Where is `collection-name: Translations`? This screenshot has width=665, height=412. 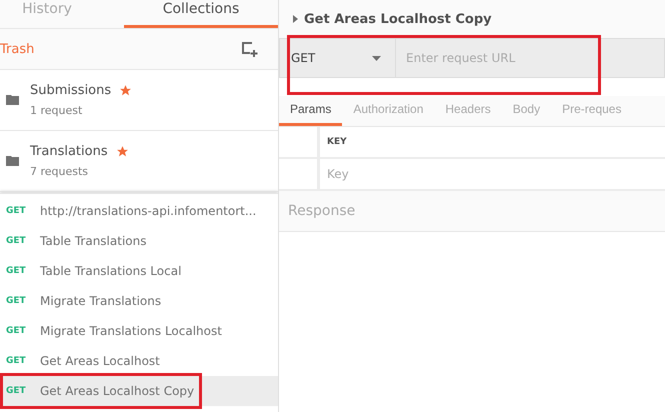 collection-name: Translations is located at coordinates (69, 151).